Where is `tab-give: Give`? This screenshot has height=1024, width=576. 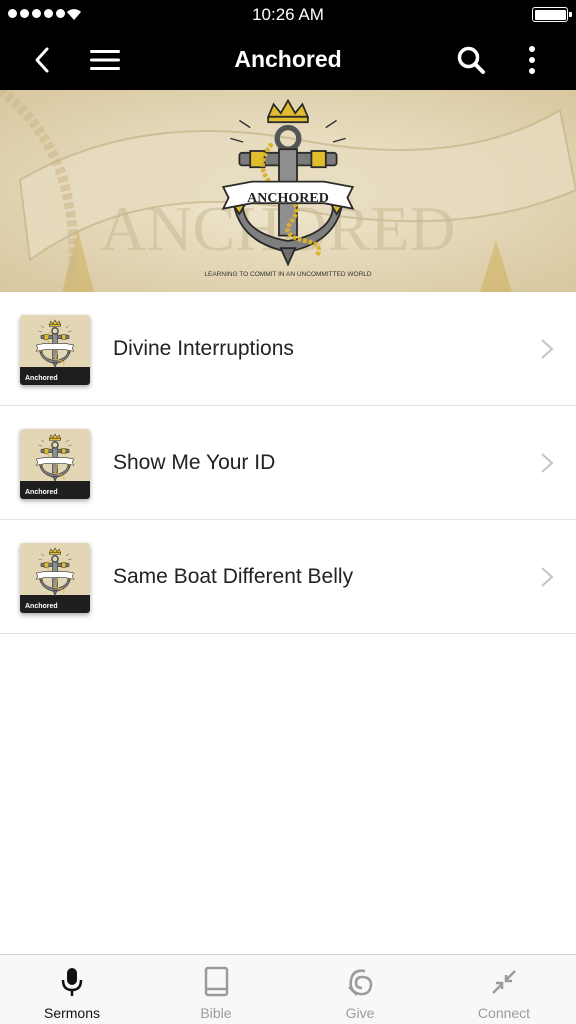
tab-give: Give is located at coordinates (360, 989).